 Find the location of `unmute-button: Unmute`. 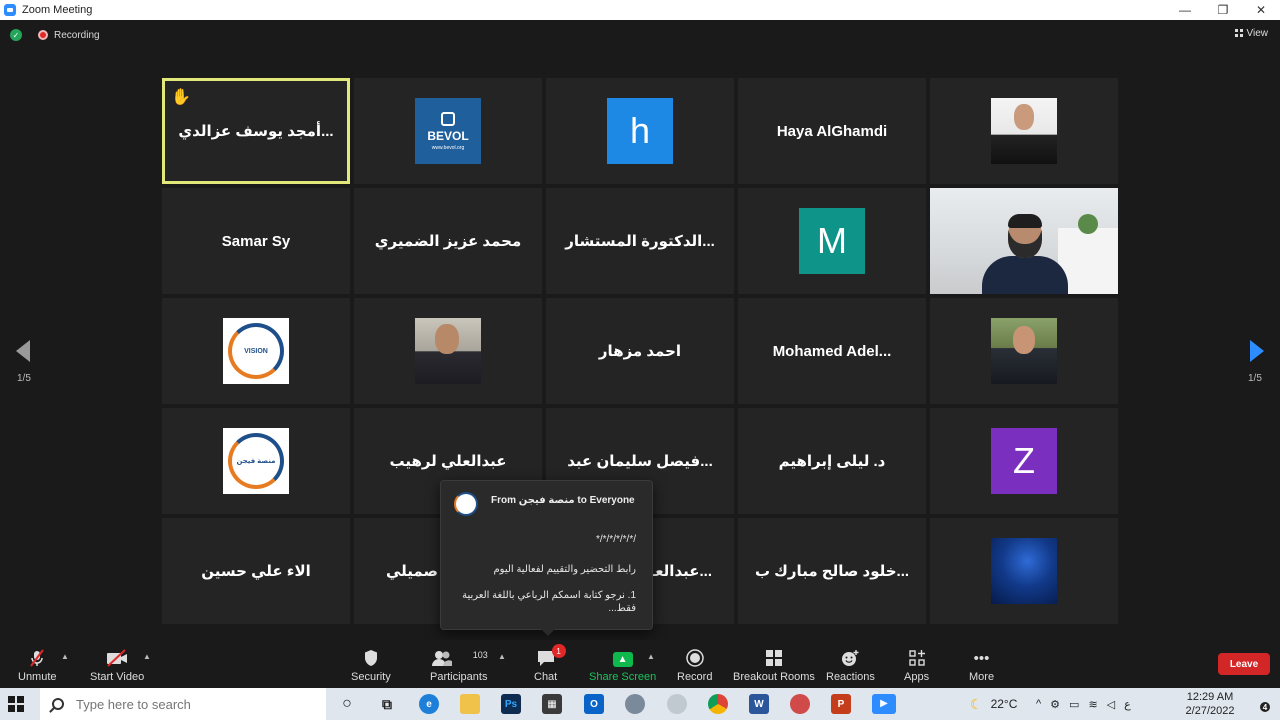

unmute-button: Unmute is located at coordinates (37, 664).